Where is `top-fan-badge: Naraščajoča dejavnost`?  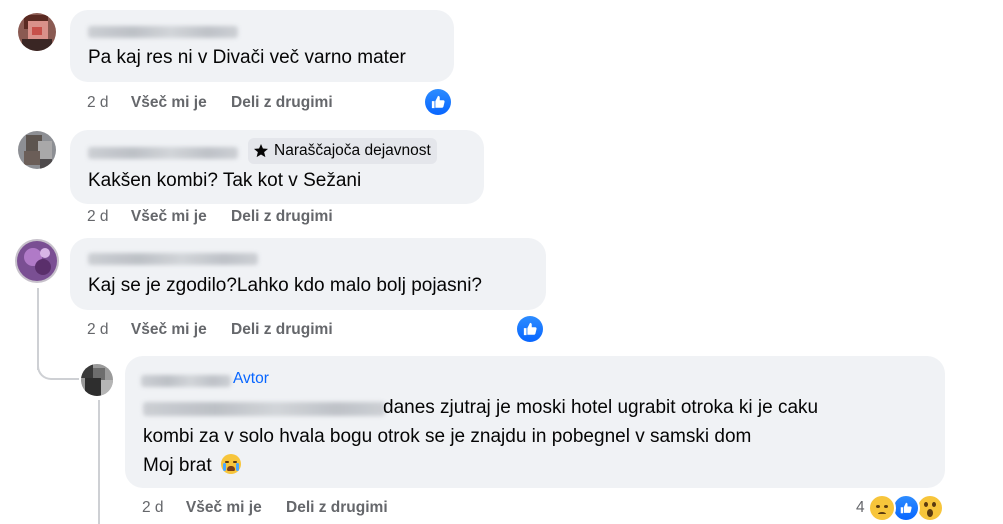 top-fan-badge: Naraščajoča dejavnost is located at coordinates (342, 151).